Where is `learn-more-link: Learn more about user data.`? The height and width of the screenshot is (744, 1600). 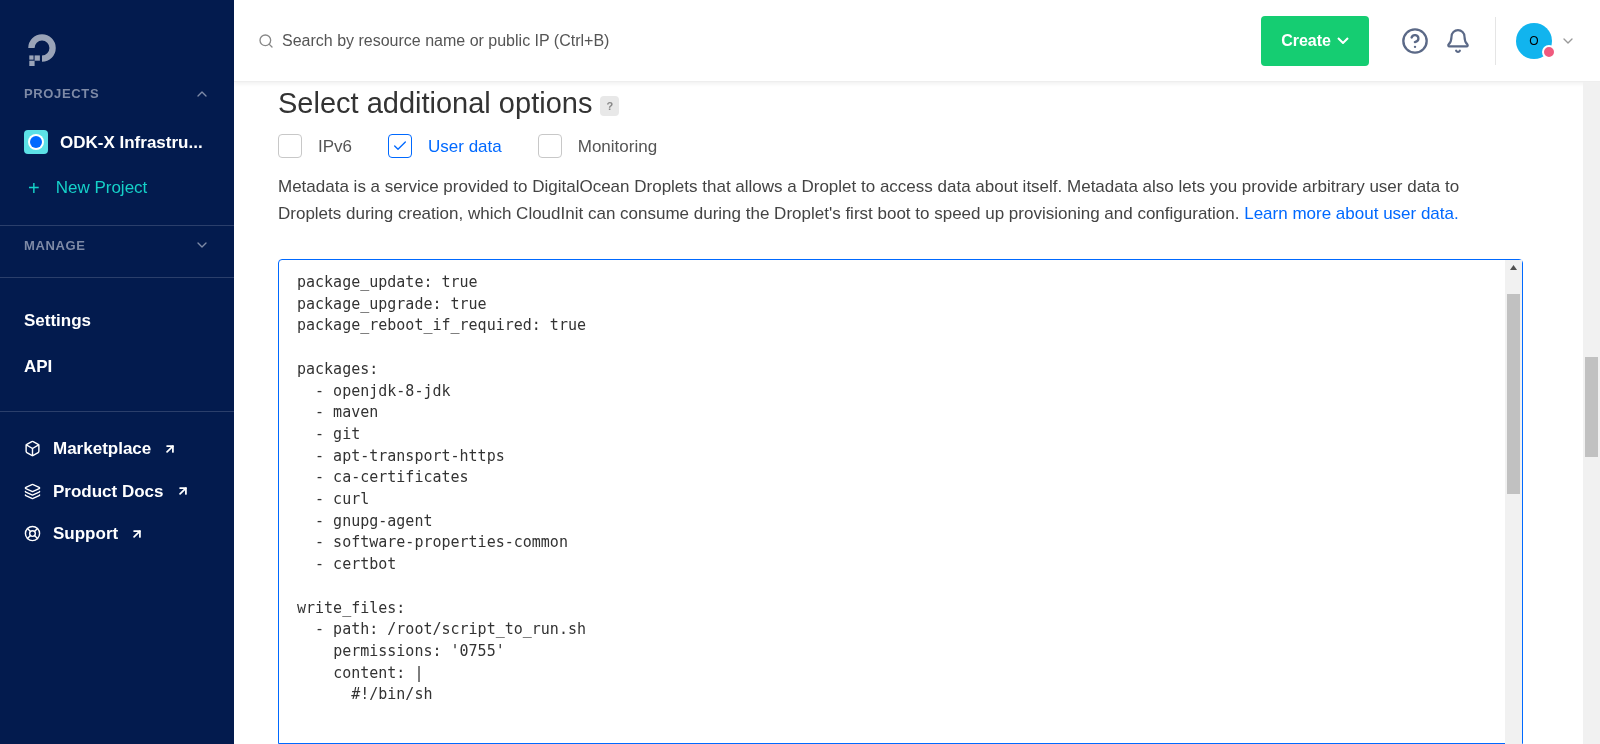
learn-more-link: Learn more about user data. is located at coordinates (1351, 213).